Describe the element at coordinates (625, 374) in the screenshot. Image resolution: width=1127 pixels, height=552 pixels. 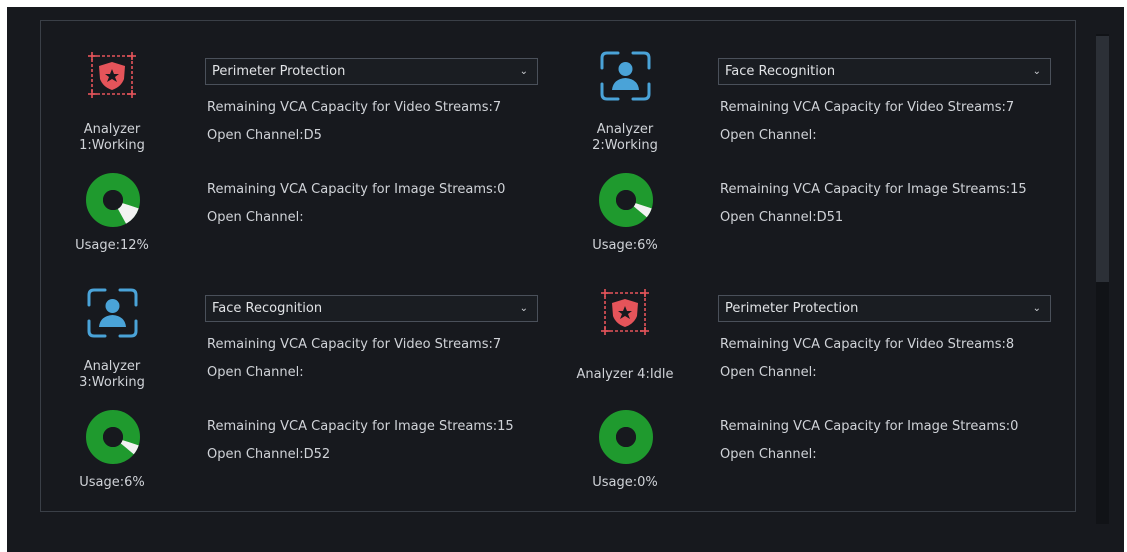
I see `analyzer-name: Analyzer 4:Idle` at that location.